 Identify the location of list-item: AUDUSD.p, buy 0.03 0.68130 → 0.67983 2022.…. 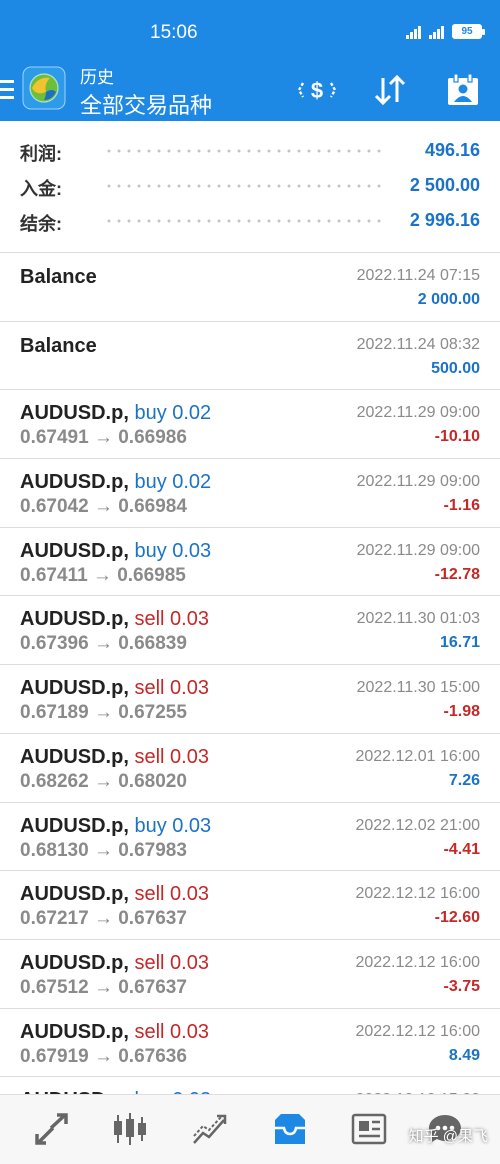
(250, 837).